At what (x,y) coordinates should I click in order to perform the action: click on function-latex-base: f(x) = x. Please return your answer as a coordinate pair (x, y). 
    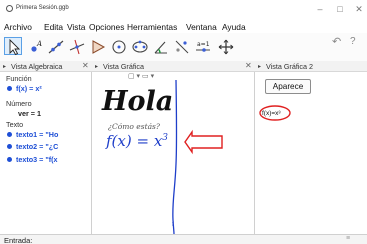
    Looking at the image, I should click on (134, 141).